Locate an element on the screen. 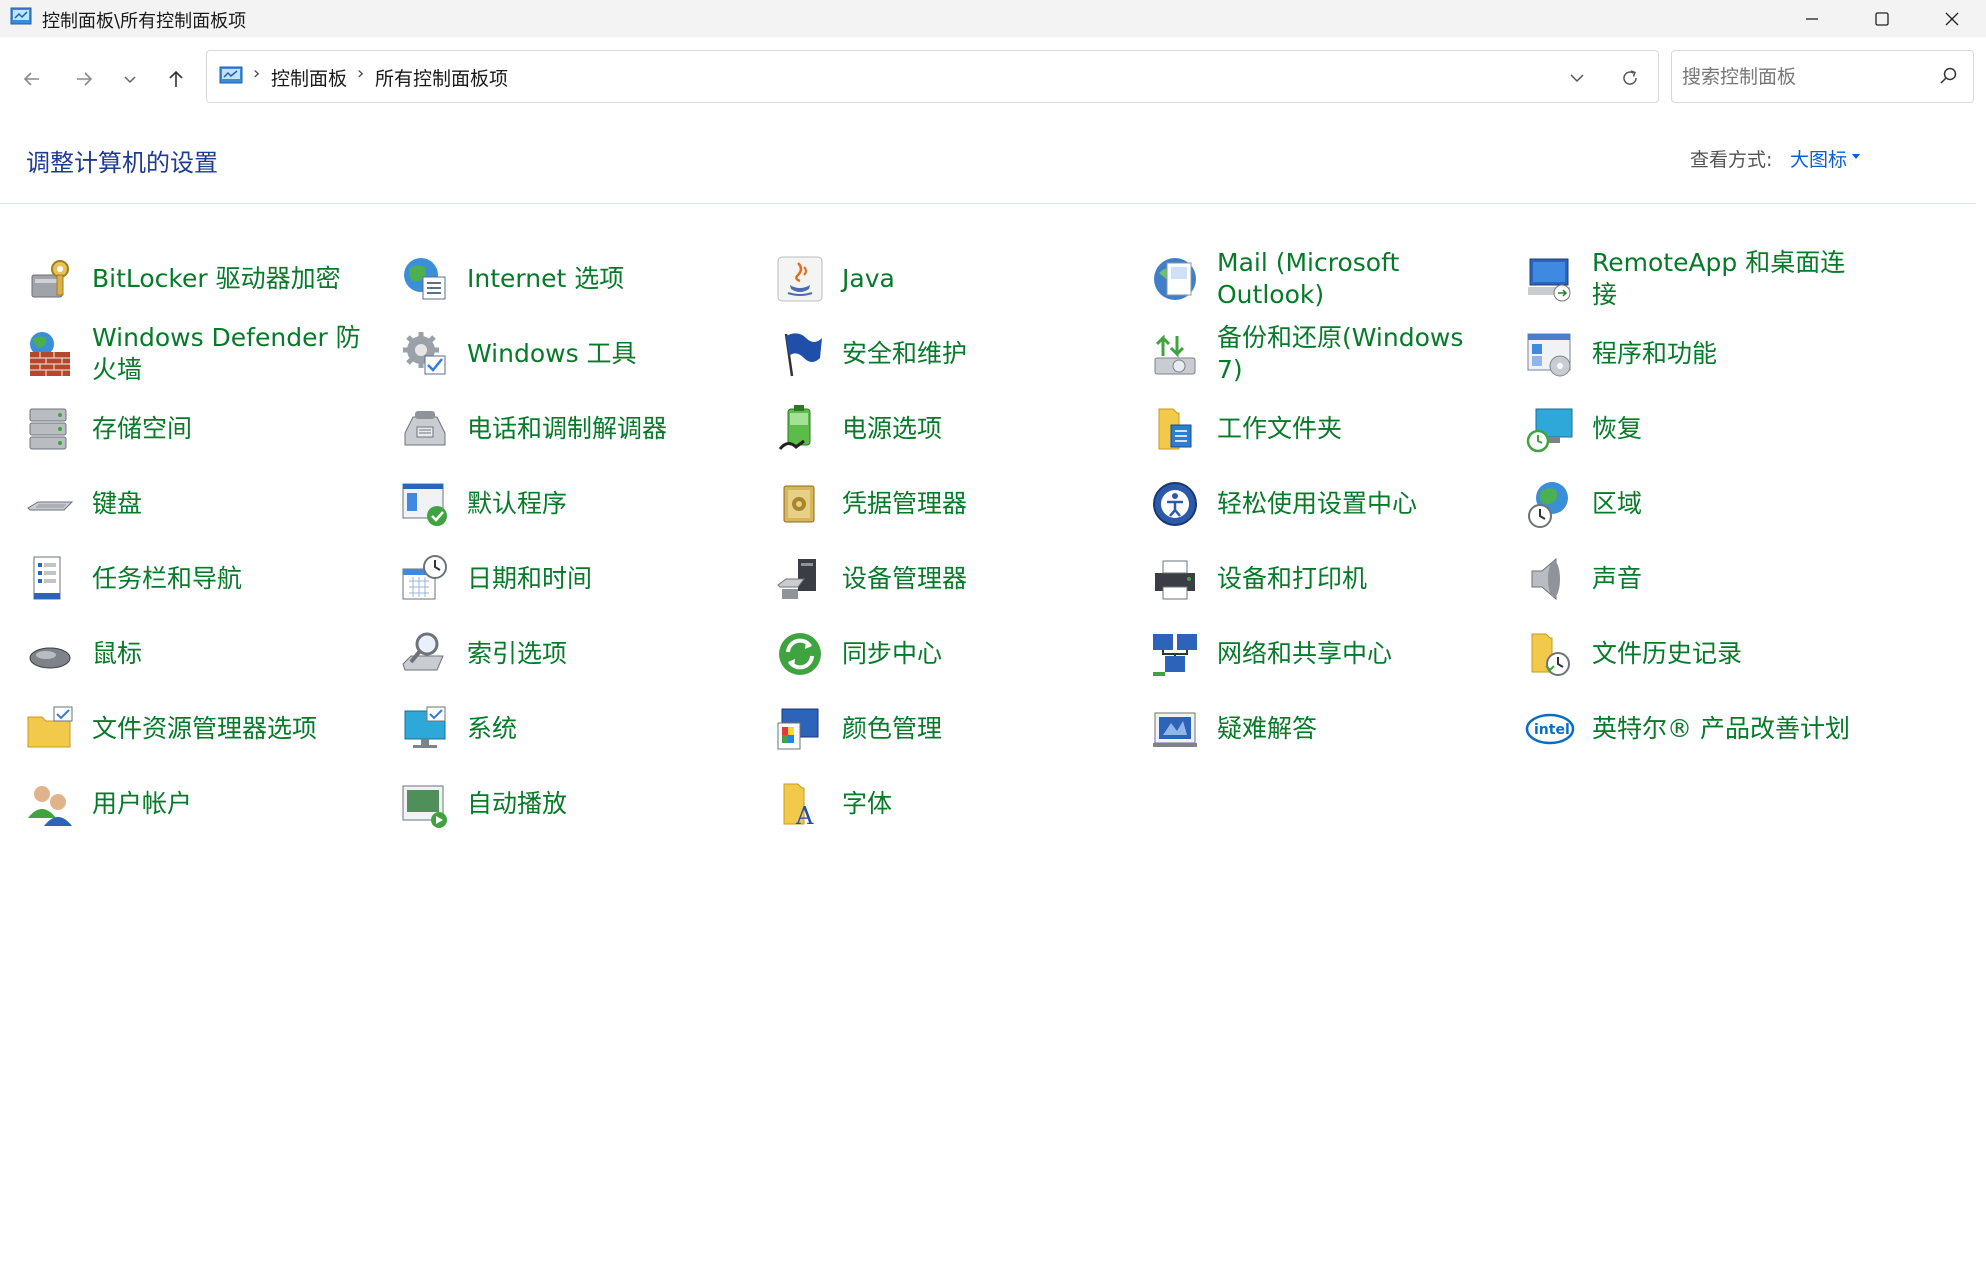 The width and height of the screenshot is (1986, 1282). item-label: 恢复 is located at coordinates (1617, 429).